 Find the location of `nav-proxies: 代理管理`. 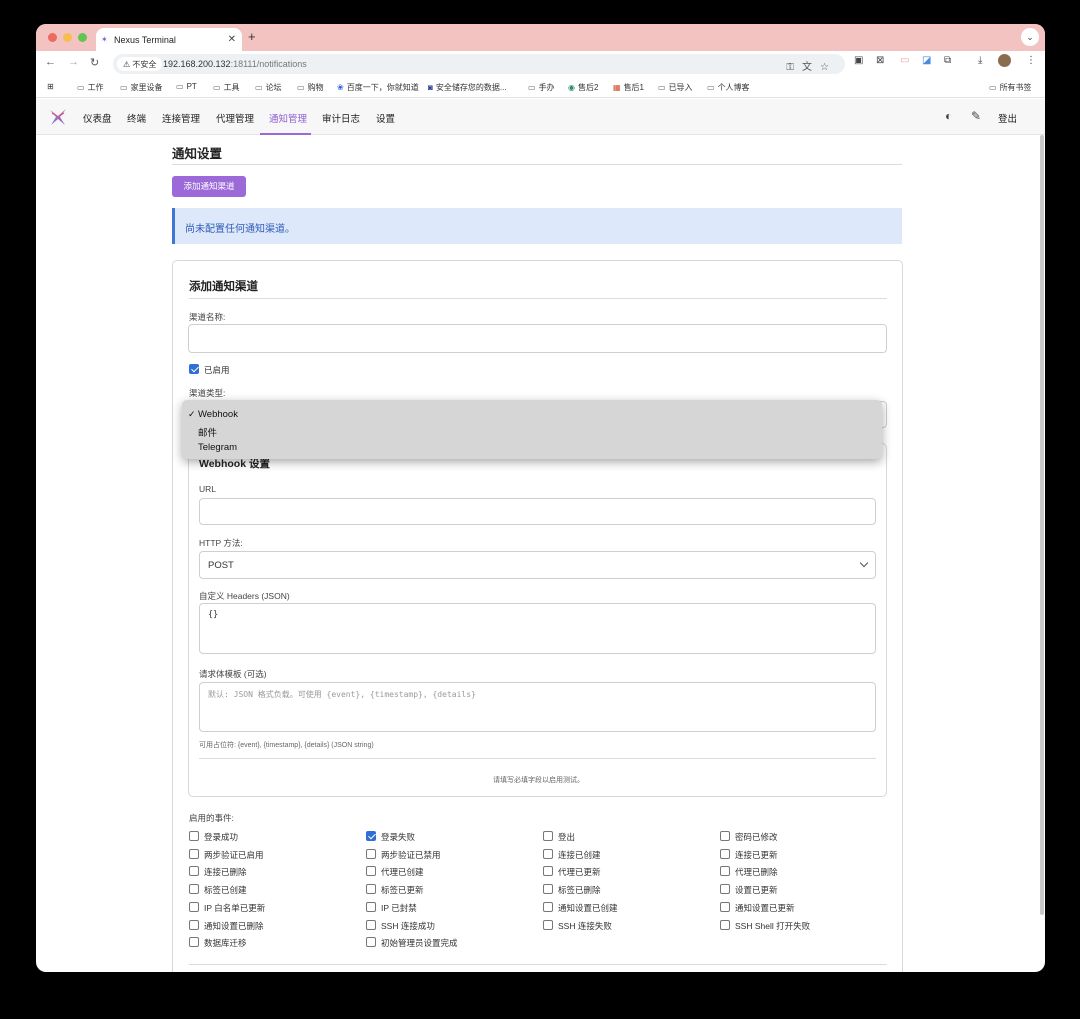

nav-proxies: 代理管理 is located at coordinates (235, 118).